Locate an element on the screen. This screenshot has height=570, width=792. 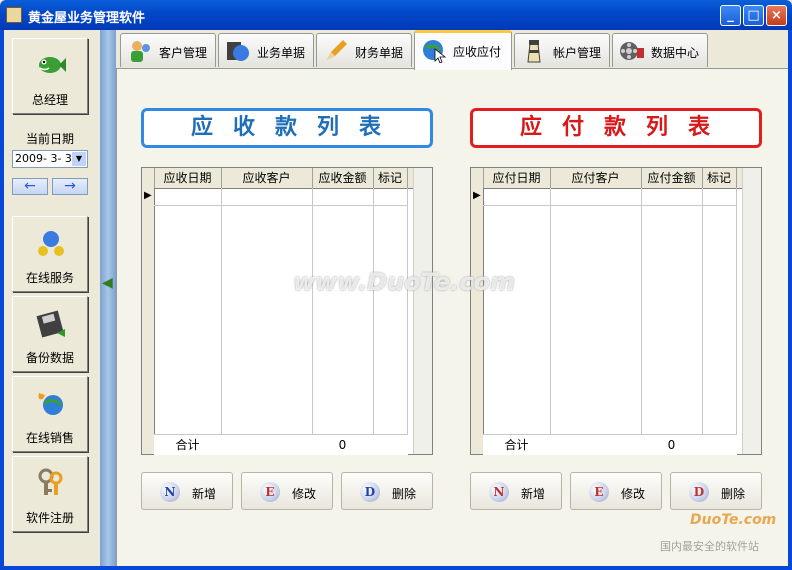
current-date-picker: 2009- 3- 3 ▼ is located at coordinates (50, 159).